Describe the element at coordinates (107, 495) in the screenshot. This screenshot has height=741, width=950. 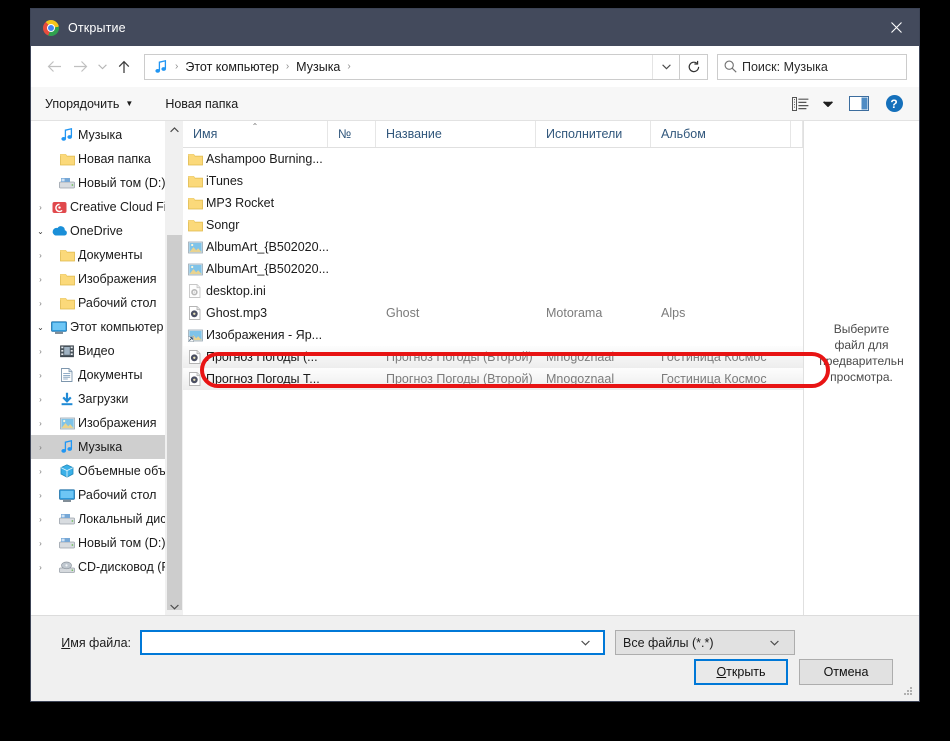
I see `sidebar-item-15: › Рабочий стол` at that location.